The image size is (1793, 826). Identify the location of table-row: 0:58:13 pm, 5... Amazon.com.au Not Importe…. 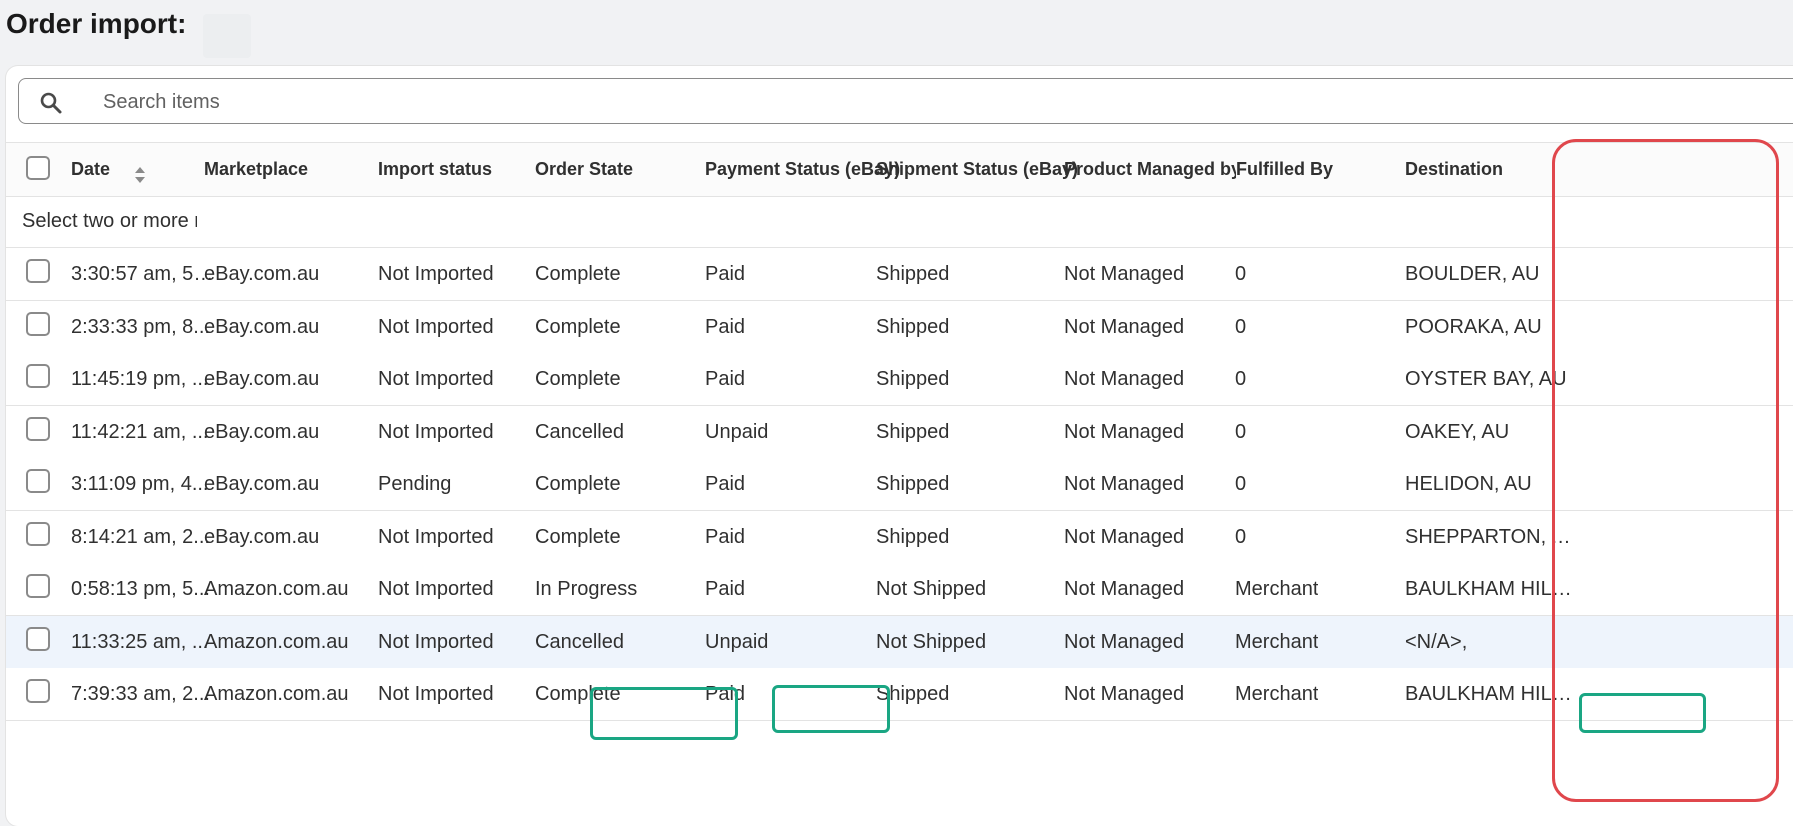
(899, 589).